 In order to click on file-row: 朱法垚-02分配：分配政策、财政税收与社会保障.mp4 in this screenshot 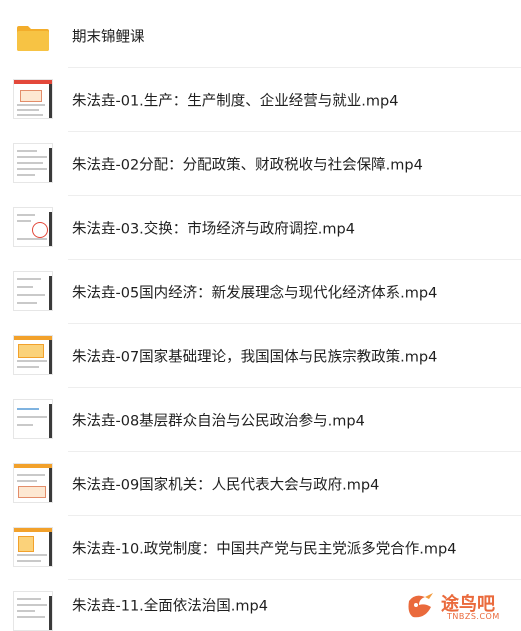, I will do `click(260, 164)`.